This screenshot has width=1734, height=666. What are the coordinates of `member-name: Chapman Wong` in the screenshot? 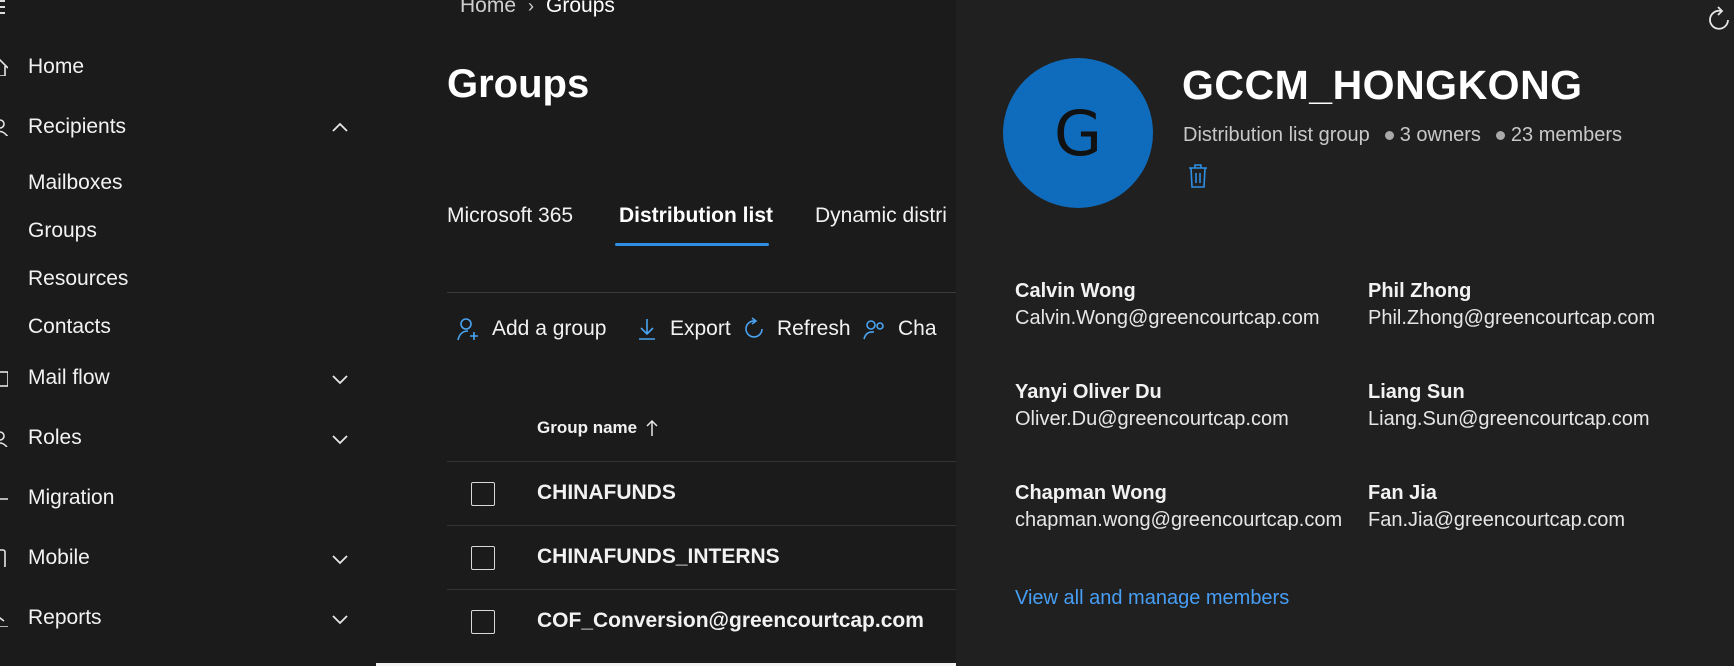 It's located at (1091, 493).